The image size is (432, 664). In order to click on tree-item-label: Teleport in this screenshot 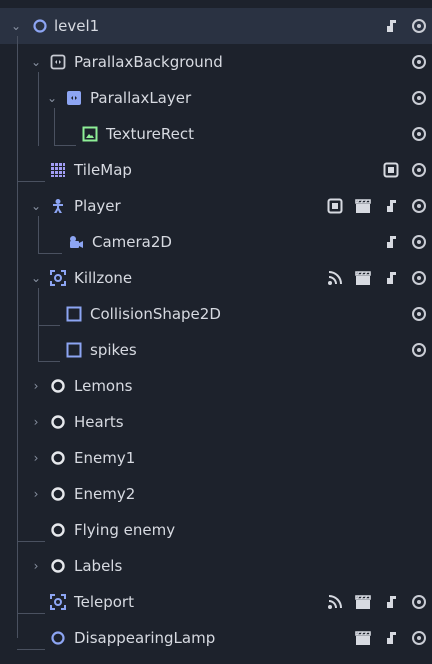, I will do `click(104, 602)`.